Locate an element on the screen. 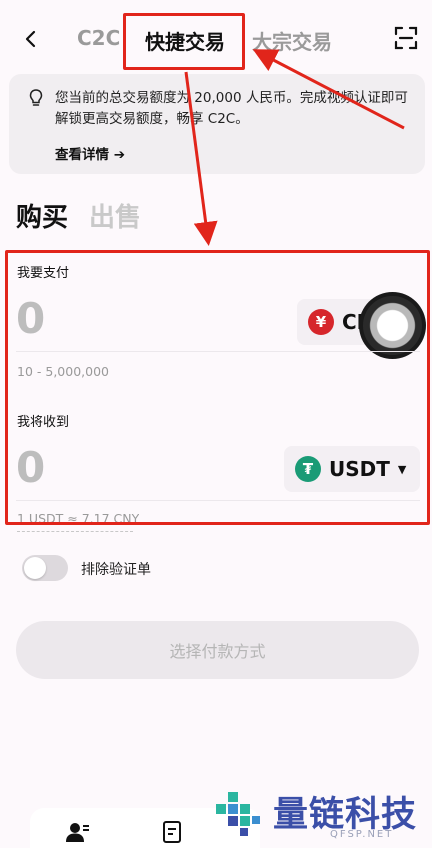 The image size is (432, 848). annotation-arrows is located at coordinates (294, 147).